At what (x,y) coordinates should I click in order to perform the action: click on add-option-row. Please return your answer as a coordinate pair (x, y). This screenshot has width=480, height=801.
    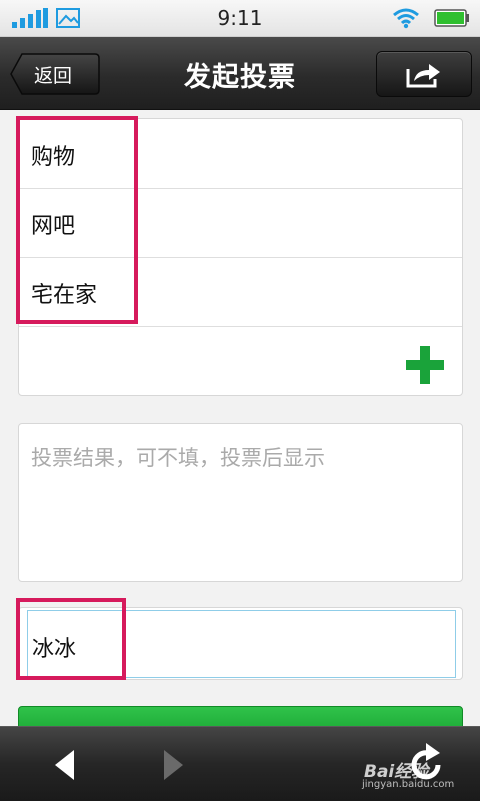
    Looking at the image, I should click on (240, 360).